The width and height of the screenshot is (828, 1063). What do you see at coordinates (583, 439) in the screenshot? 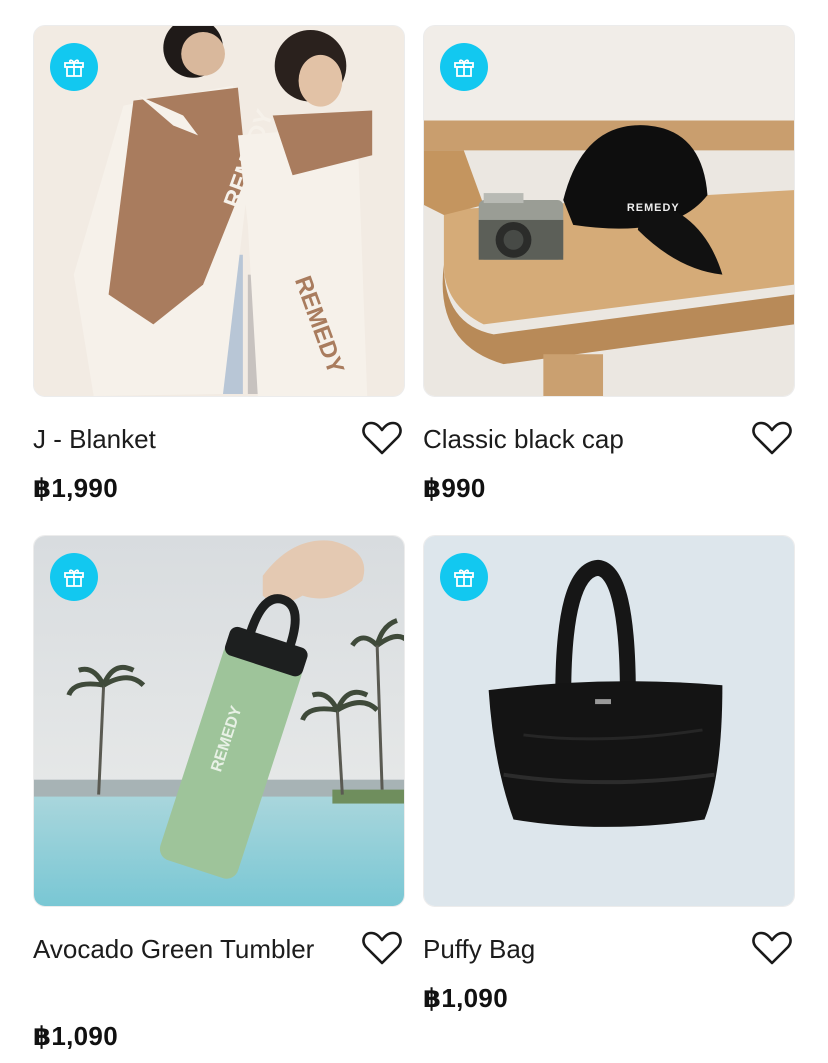
I see `product-name: Classic black cap` at bounding box center [583, 439].